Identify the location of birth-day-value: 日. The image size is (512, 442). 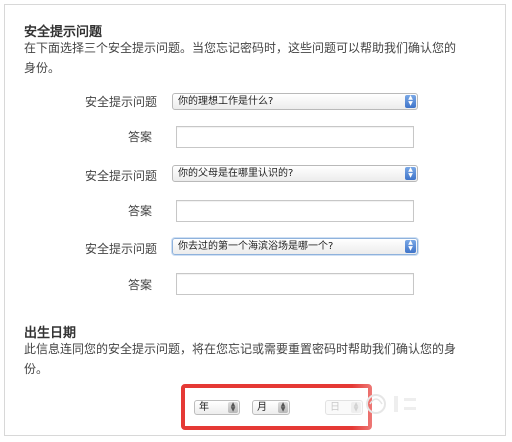
(335, 407).